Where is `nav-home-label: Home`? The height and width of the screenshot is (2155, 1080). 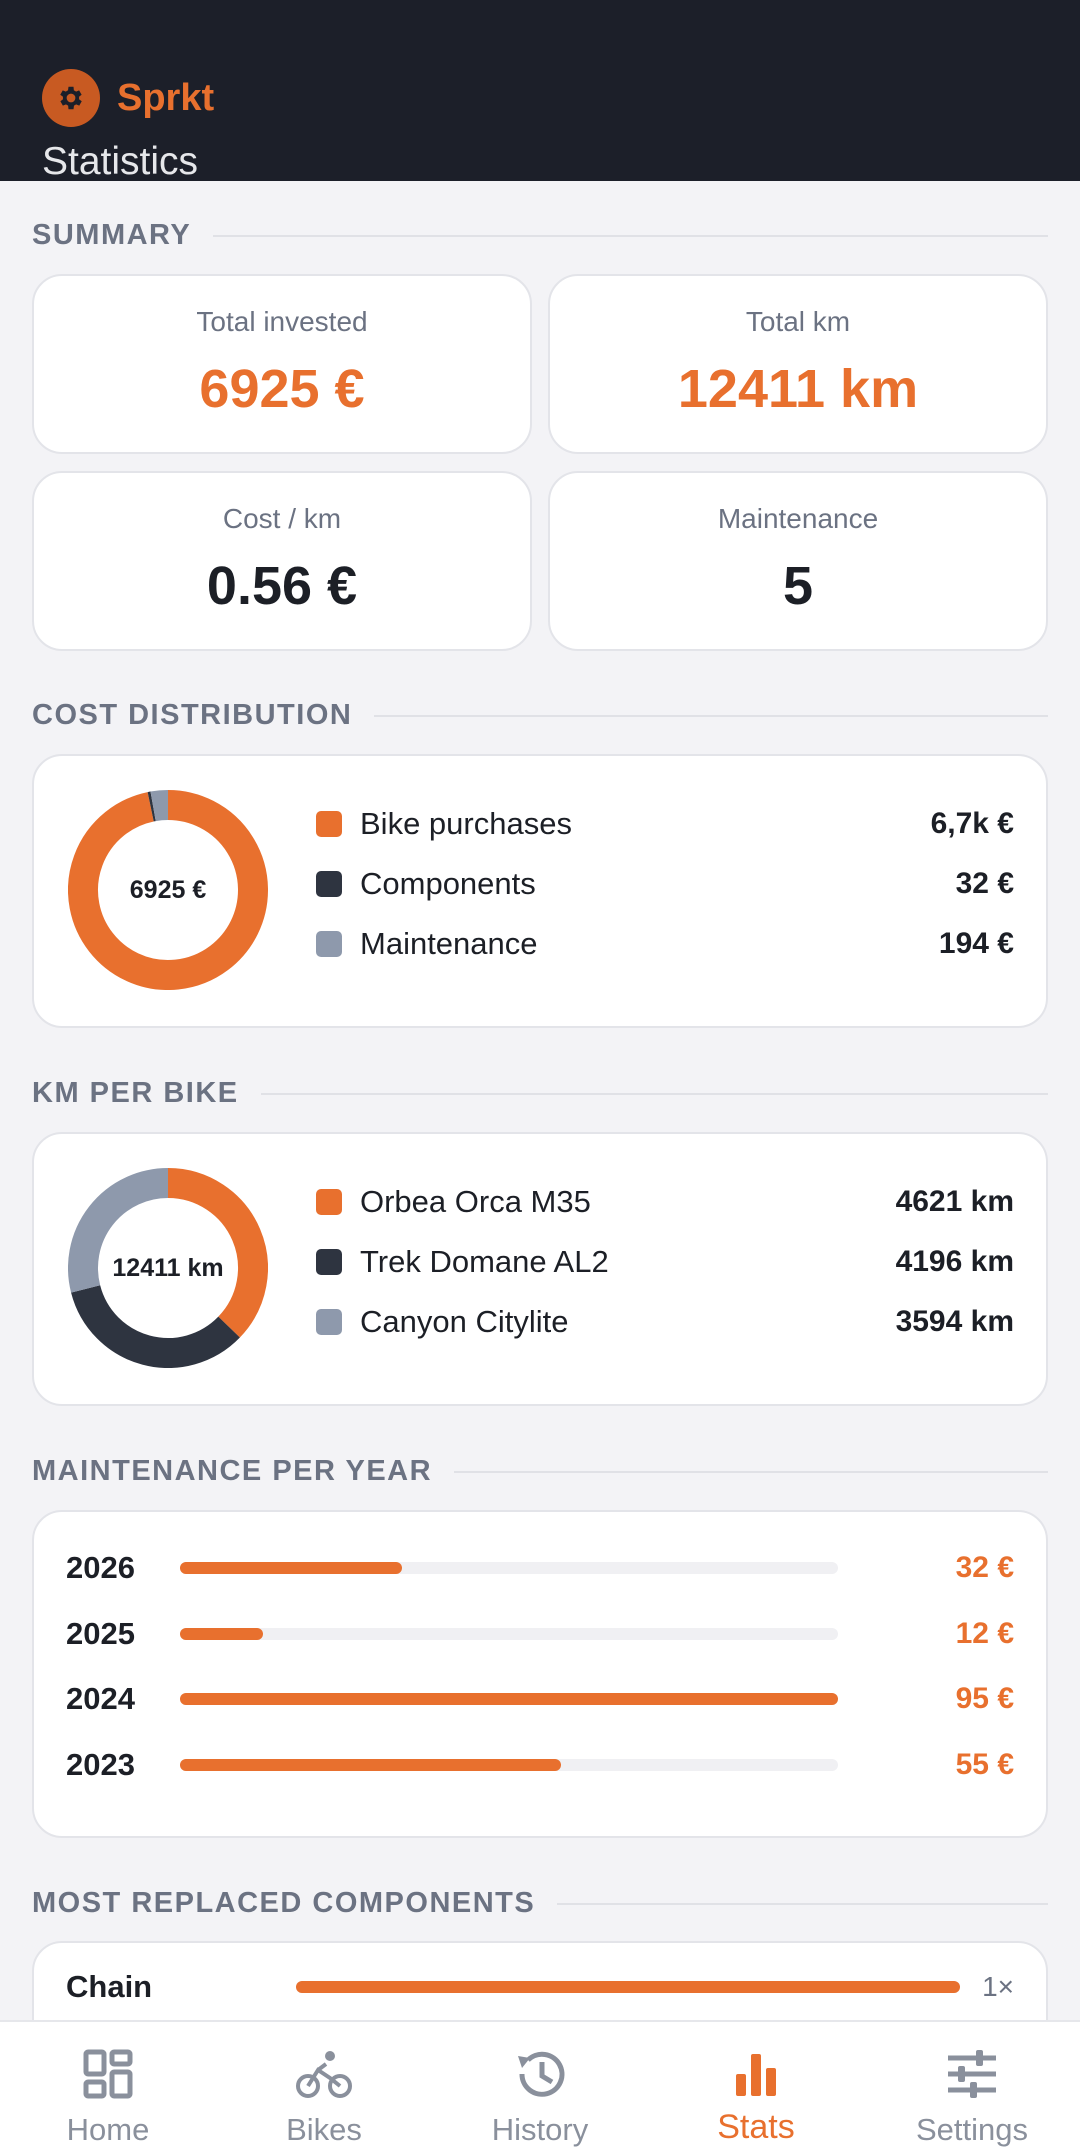 nav-home-label: Home is located at coordinates (108, 2129).